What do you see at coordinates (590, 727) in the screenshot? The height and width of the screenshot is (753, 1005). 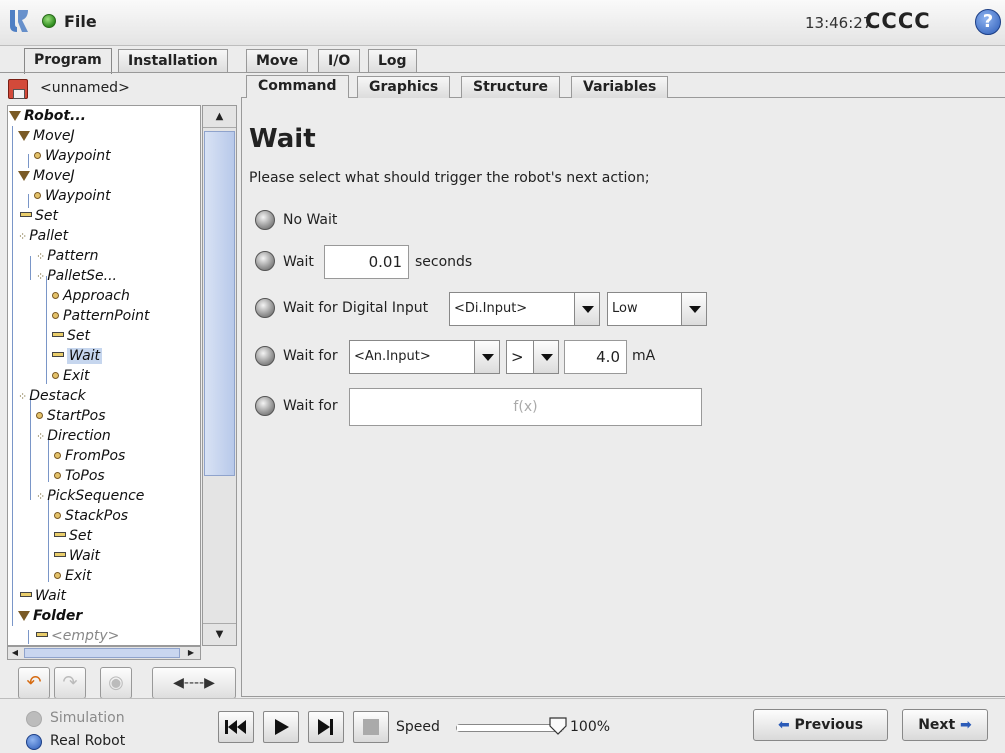 I see `speed-value: 100%` at bounding box center [590, 727].